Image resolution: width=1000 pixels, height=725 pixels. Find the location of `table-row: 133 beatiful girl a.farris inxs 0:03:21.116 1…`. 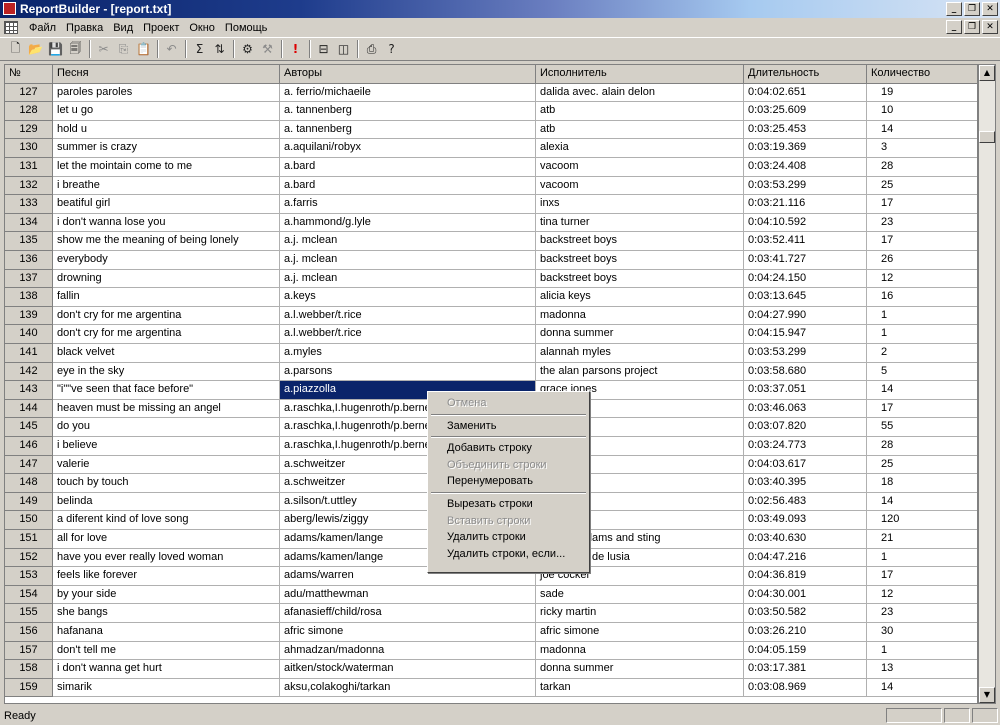

table-row: 133 beatiful girl a.farris inxs 0:03:21.116 1… is located at coordinates (491, 204).